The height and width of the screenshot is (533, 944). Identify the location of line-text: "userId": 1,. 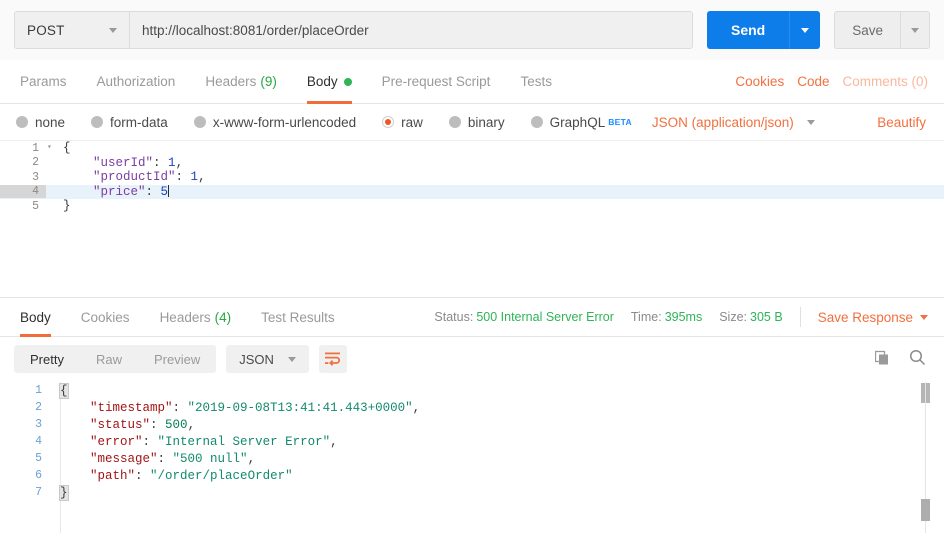
(120, 163).